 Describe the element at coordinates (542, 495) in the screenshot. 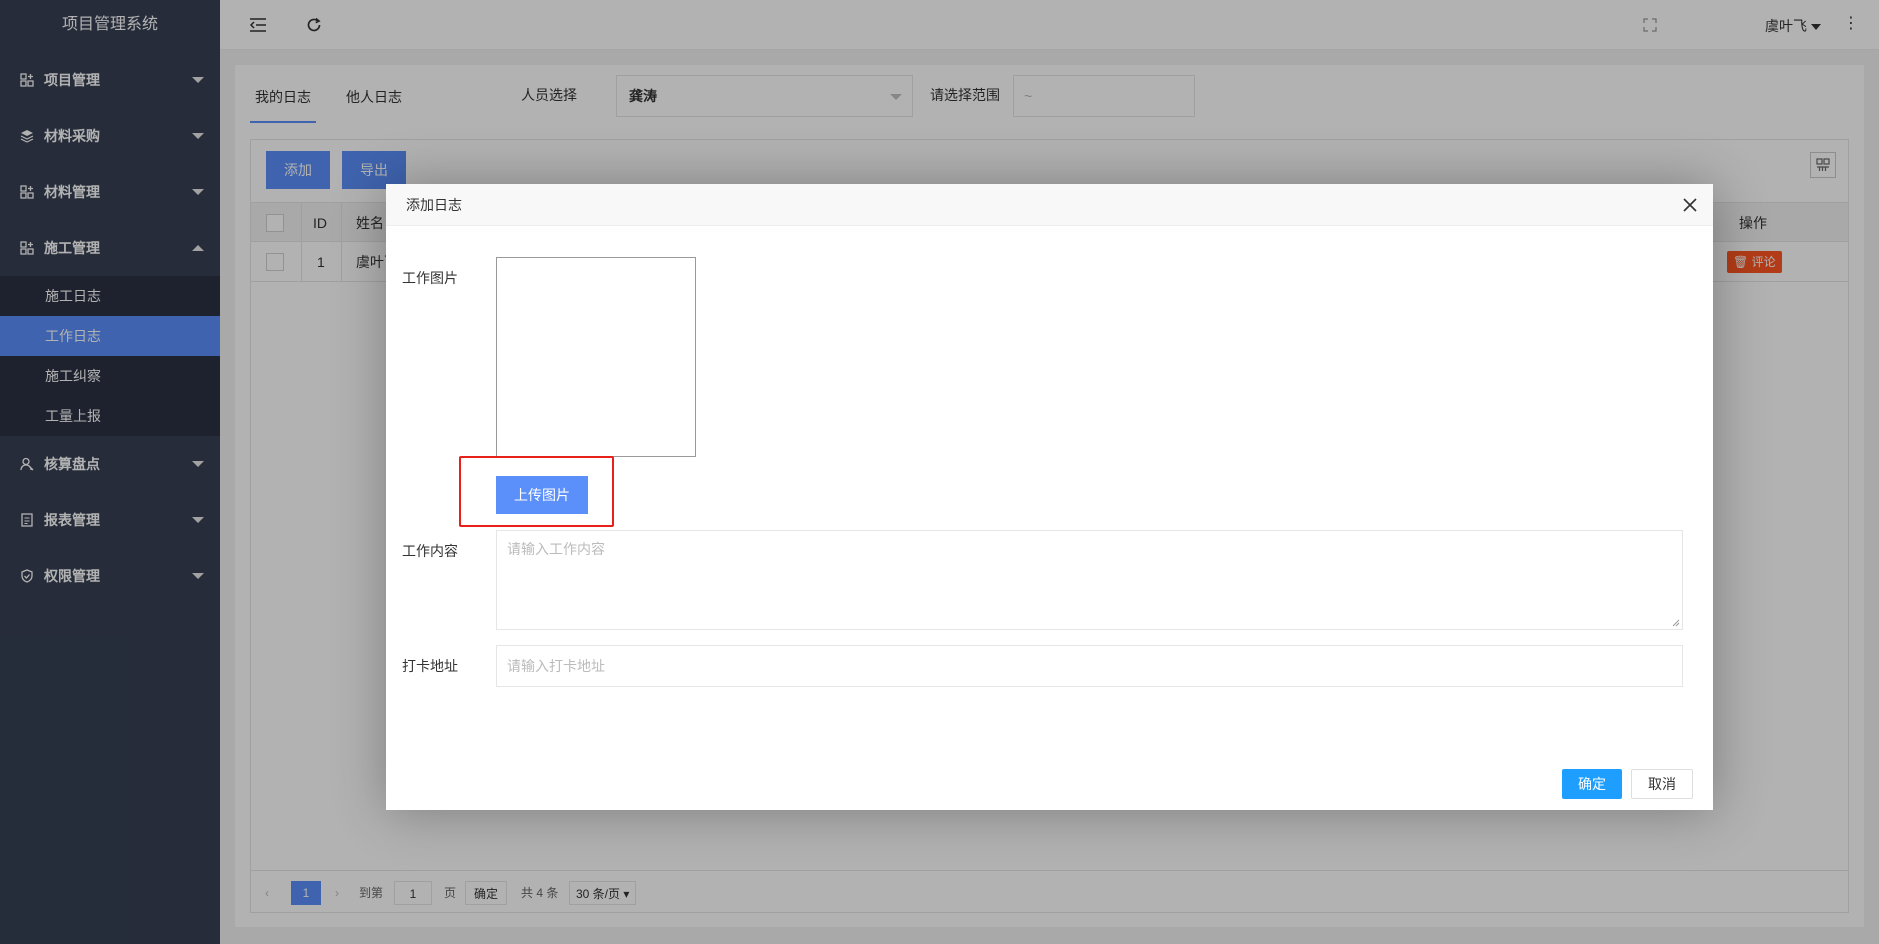

I see `upload-image-button: 上传图片` at that location.